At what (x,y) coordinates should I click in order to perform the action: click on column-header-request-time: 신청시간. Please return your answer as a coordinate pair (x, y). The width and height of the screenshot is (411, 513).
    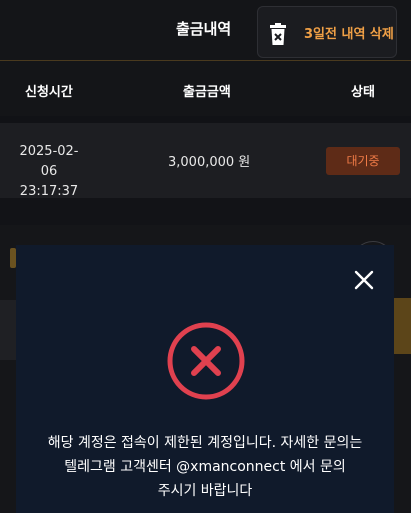
    Looking at the image, I should click on (49, 92).